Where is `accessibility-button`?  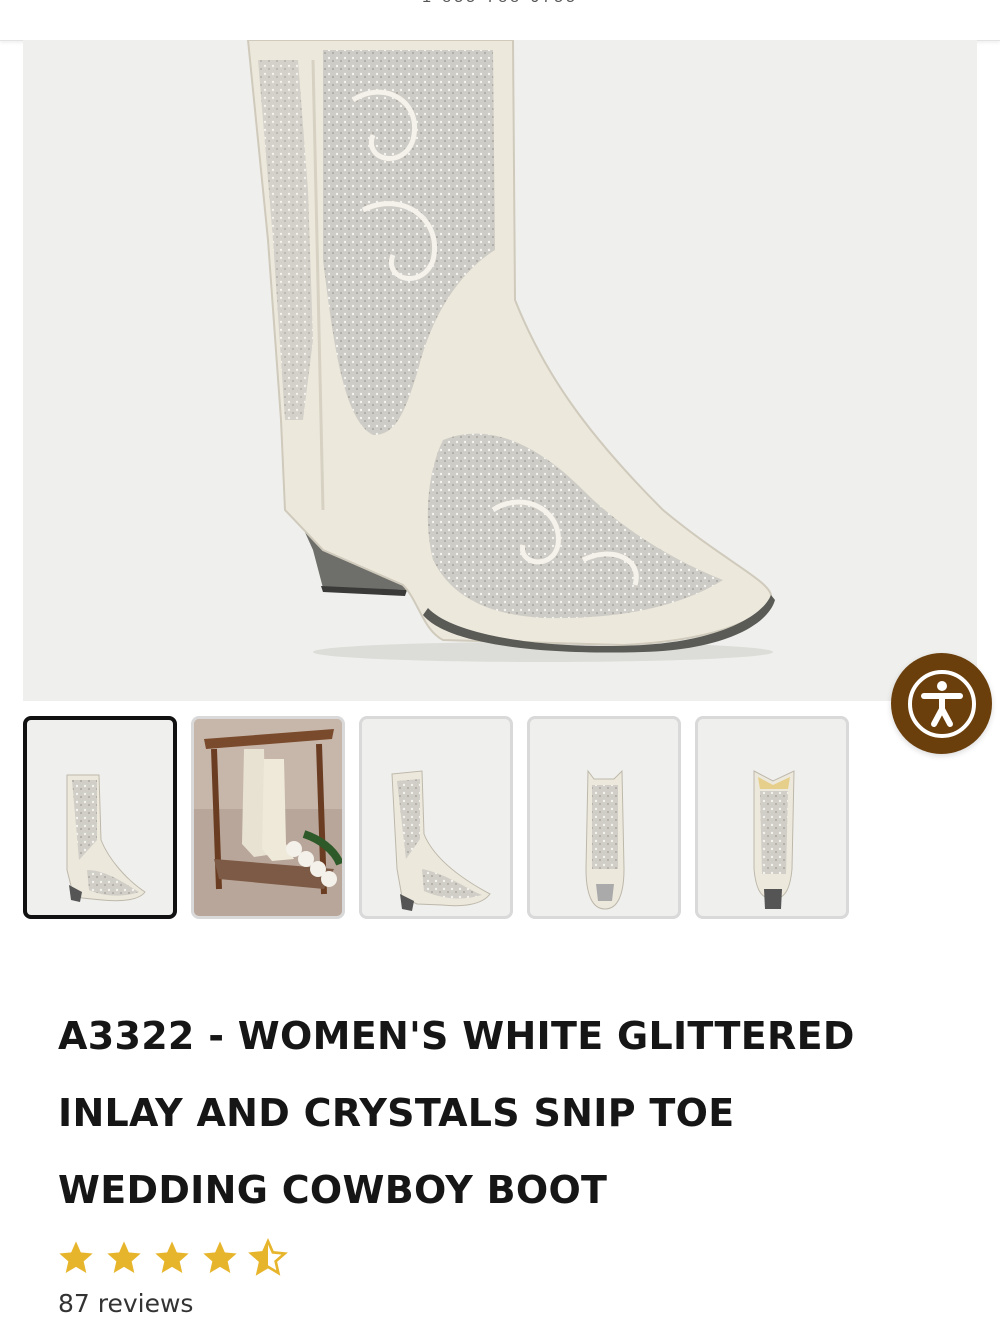 accessibility-button is located at coordinates (941, 703).